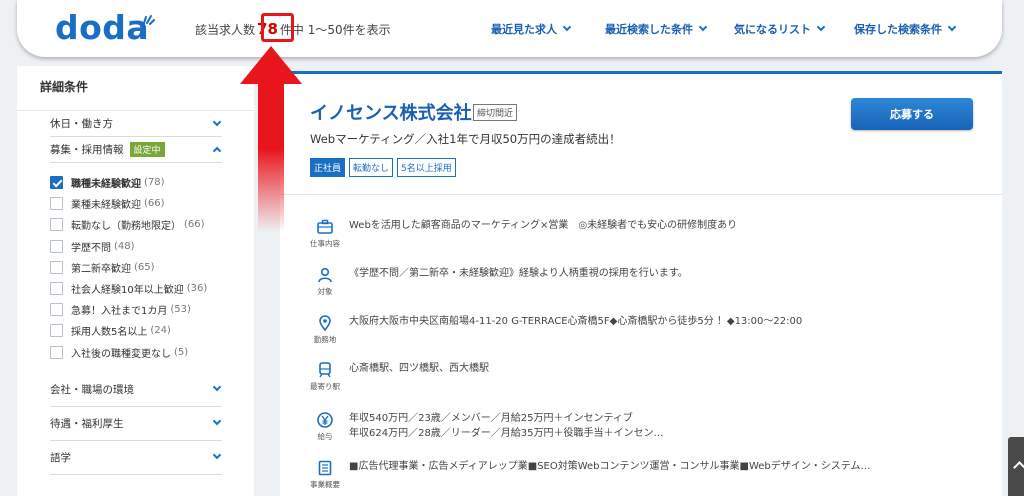 The width and height of the screenshot is (1024, 496). Describe the element at coordinates (181, 352) in the screenshot. I see `check-count: (5)` at that location.